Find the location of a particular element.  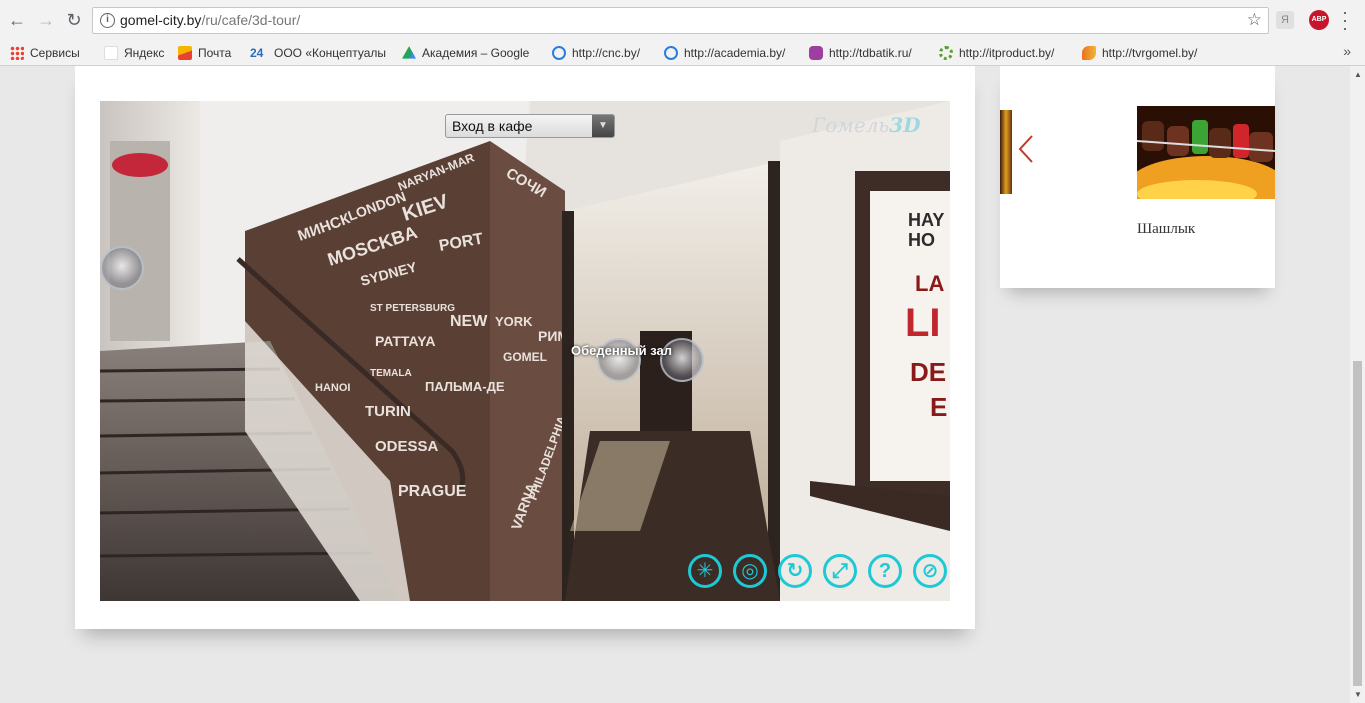

svg-text: E is located at coordinates (938, 407).